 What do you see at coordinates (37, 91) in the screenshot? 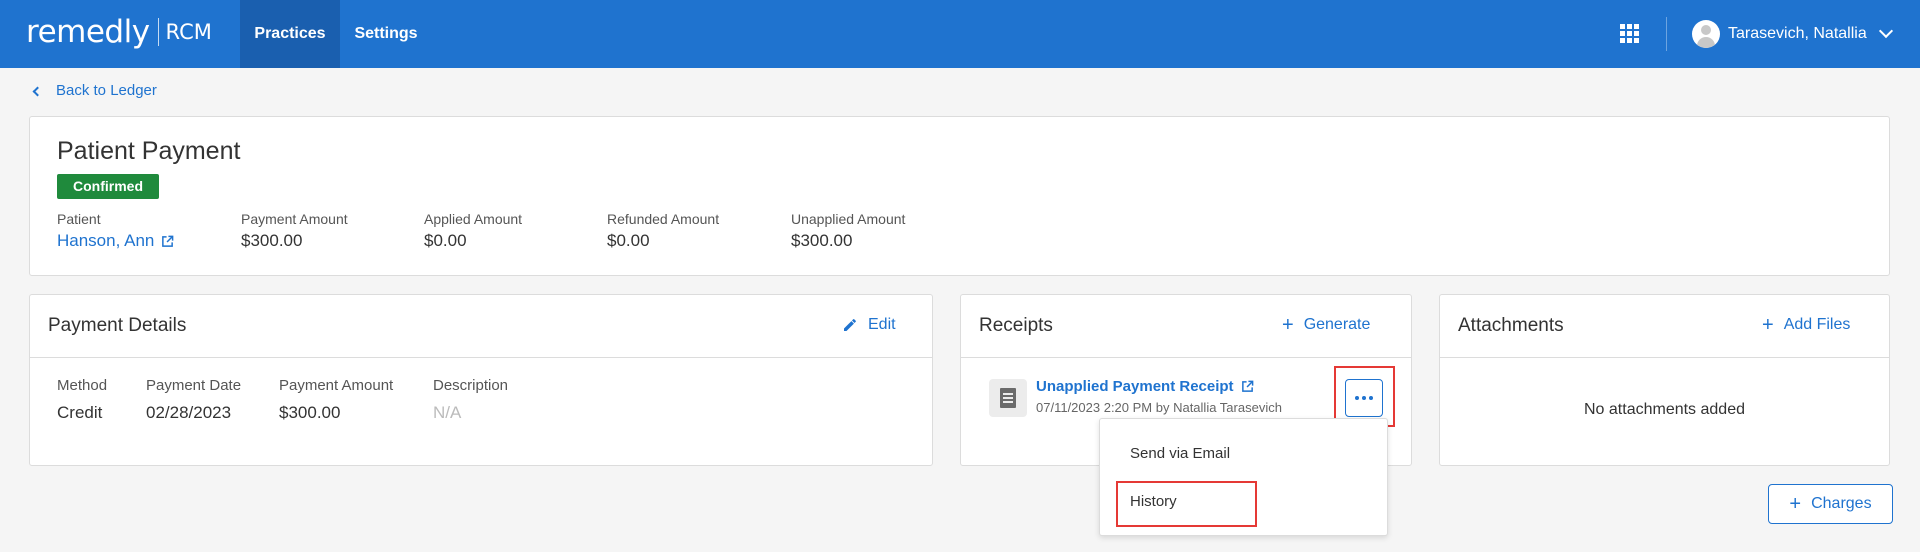
I see `chevron-left-icon` at bounding box center [37, 91].